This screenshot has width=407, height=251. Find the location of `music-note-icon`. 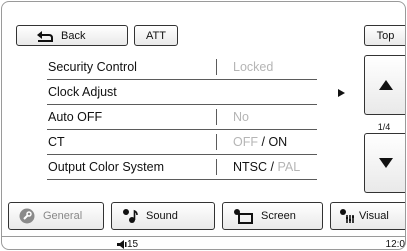

music-note-icon is located at coordinates (130, 216).